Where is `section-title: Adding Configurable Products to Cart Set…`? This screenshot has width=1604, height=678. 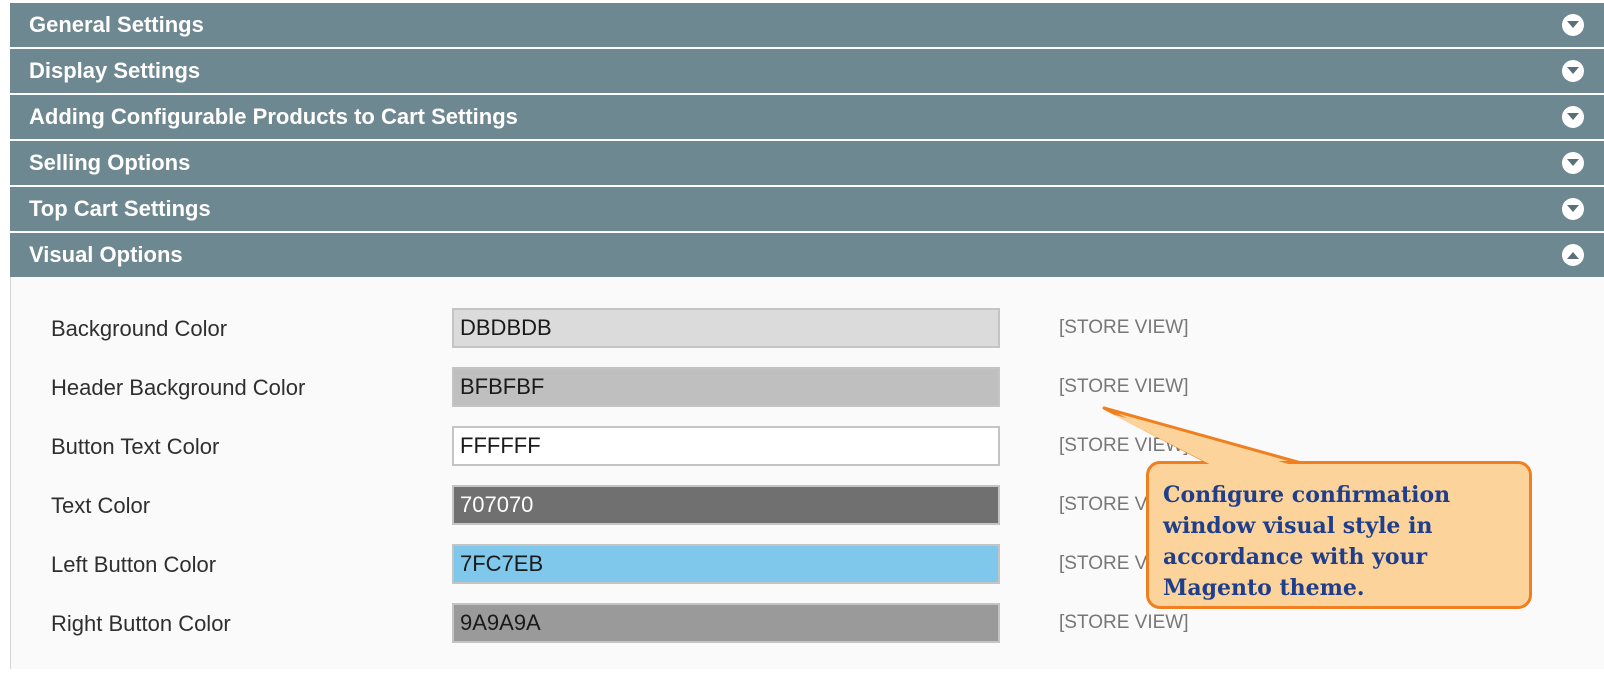 section-title: Adding Configurable Products to Cart Set… is located at coordinates (273, 116).